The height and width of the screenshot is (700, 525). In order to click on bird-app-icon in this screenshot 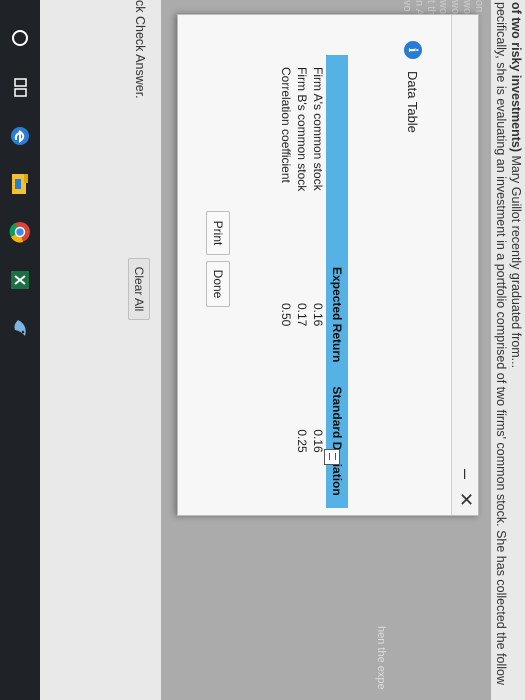, I will do `click(20, 328)`.